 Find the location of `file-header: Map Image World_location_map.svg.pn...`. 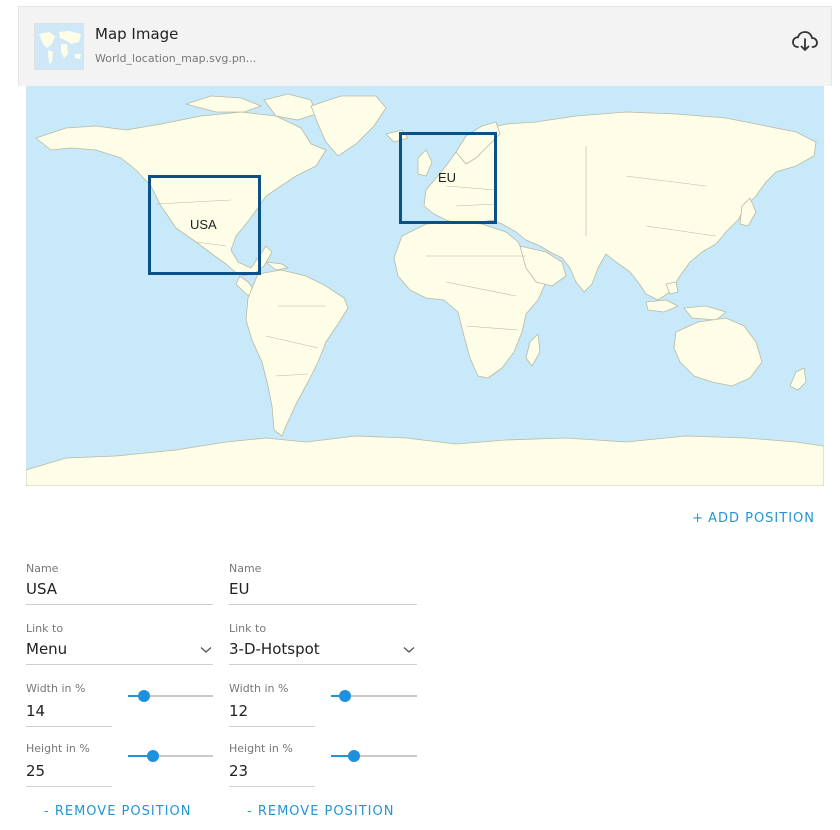

file-header: Map Image World_location_map.svg.pn... is located at coordinates (425, 46).